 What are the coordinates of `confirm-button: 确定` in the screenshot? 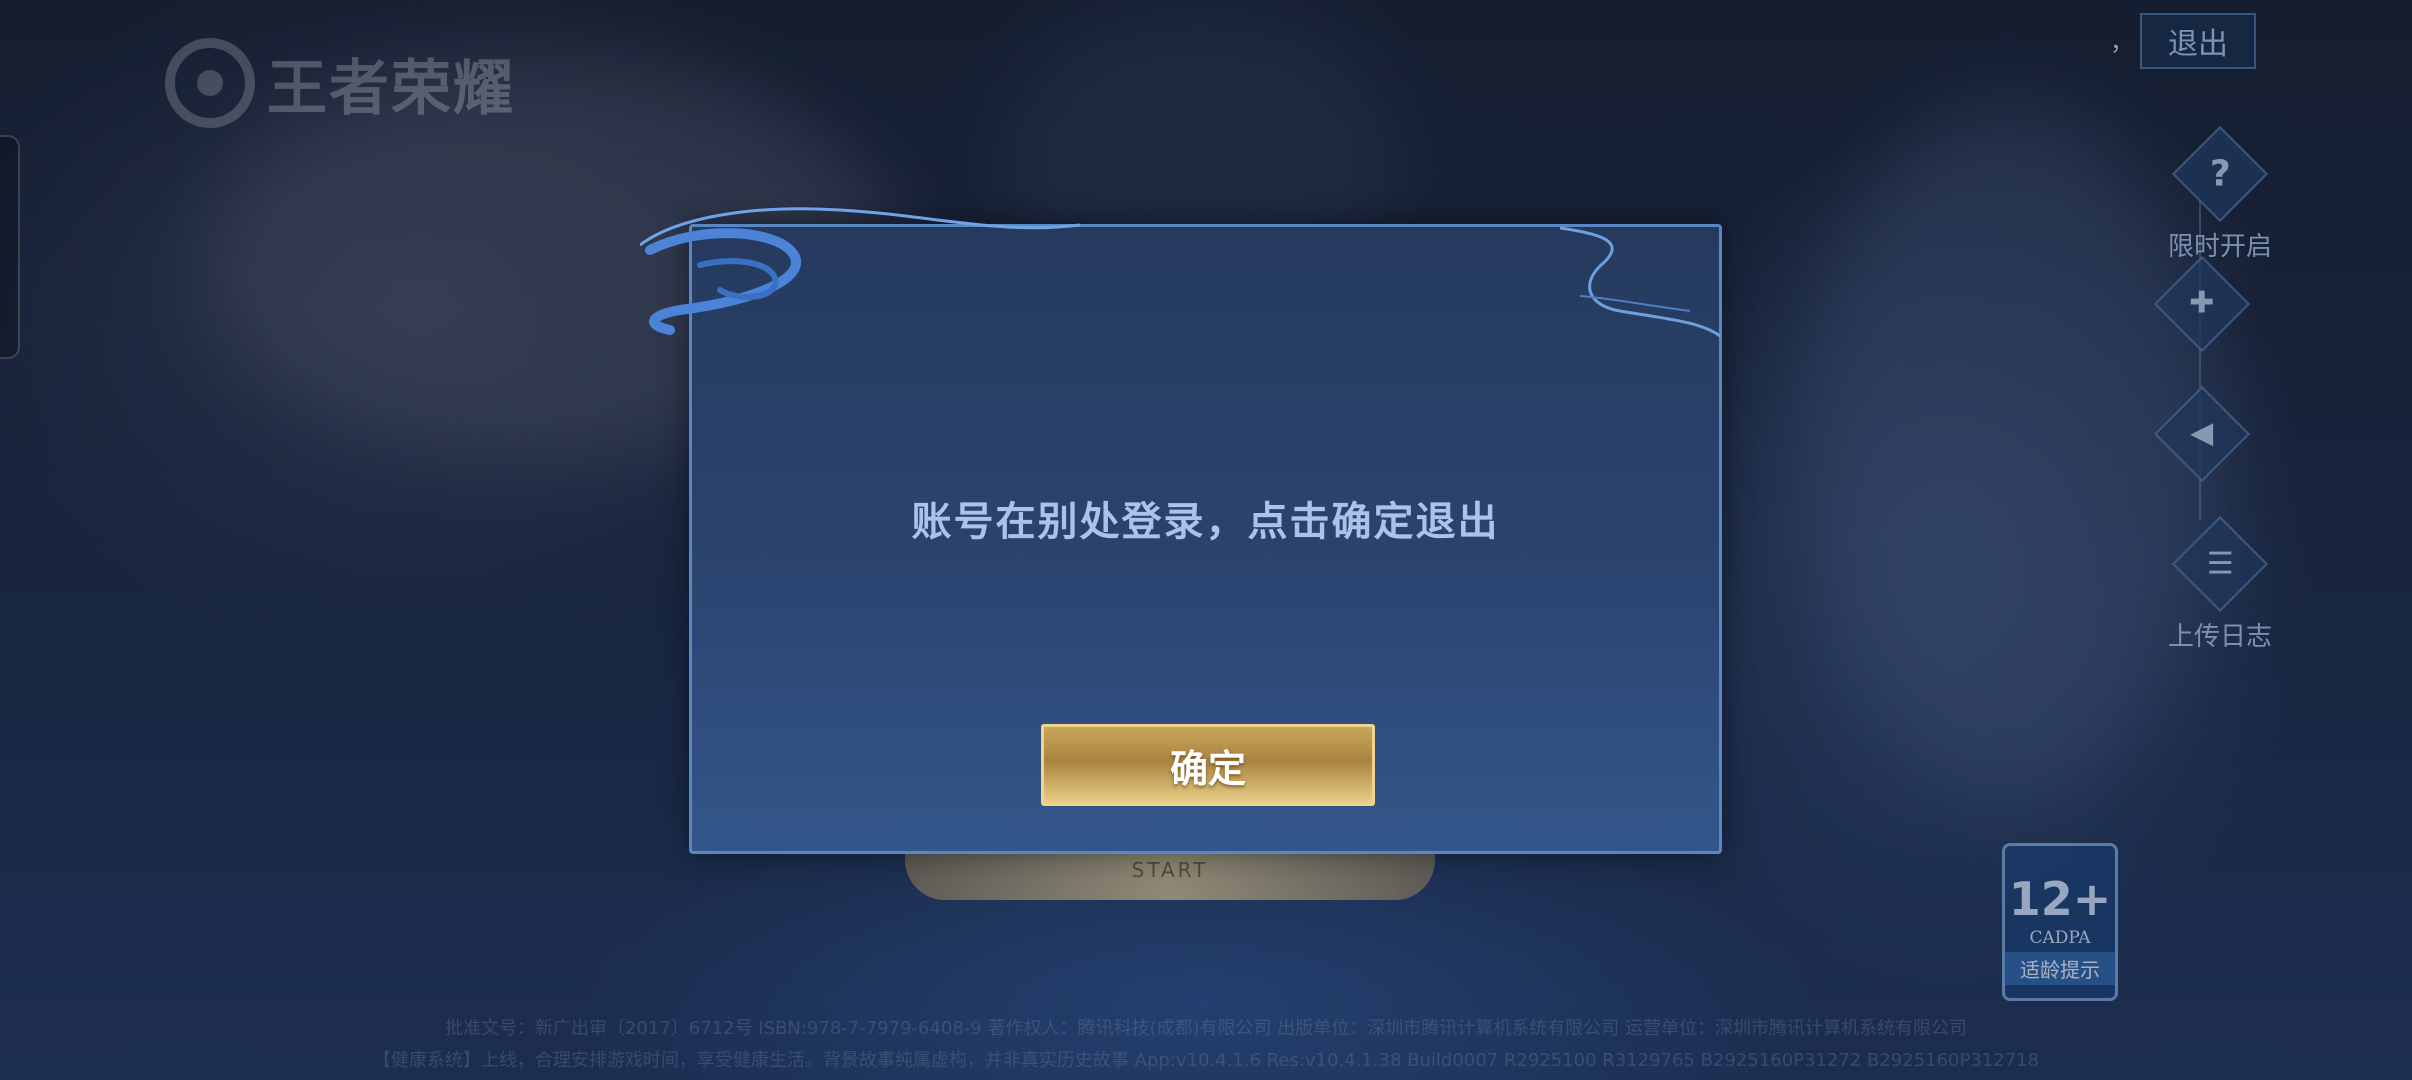 It's located at (1208, 765).